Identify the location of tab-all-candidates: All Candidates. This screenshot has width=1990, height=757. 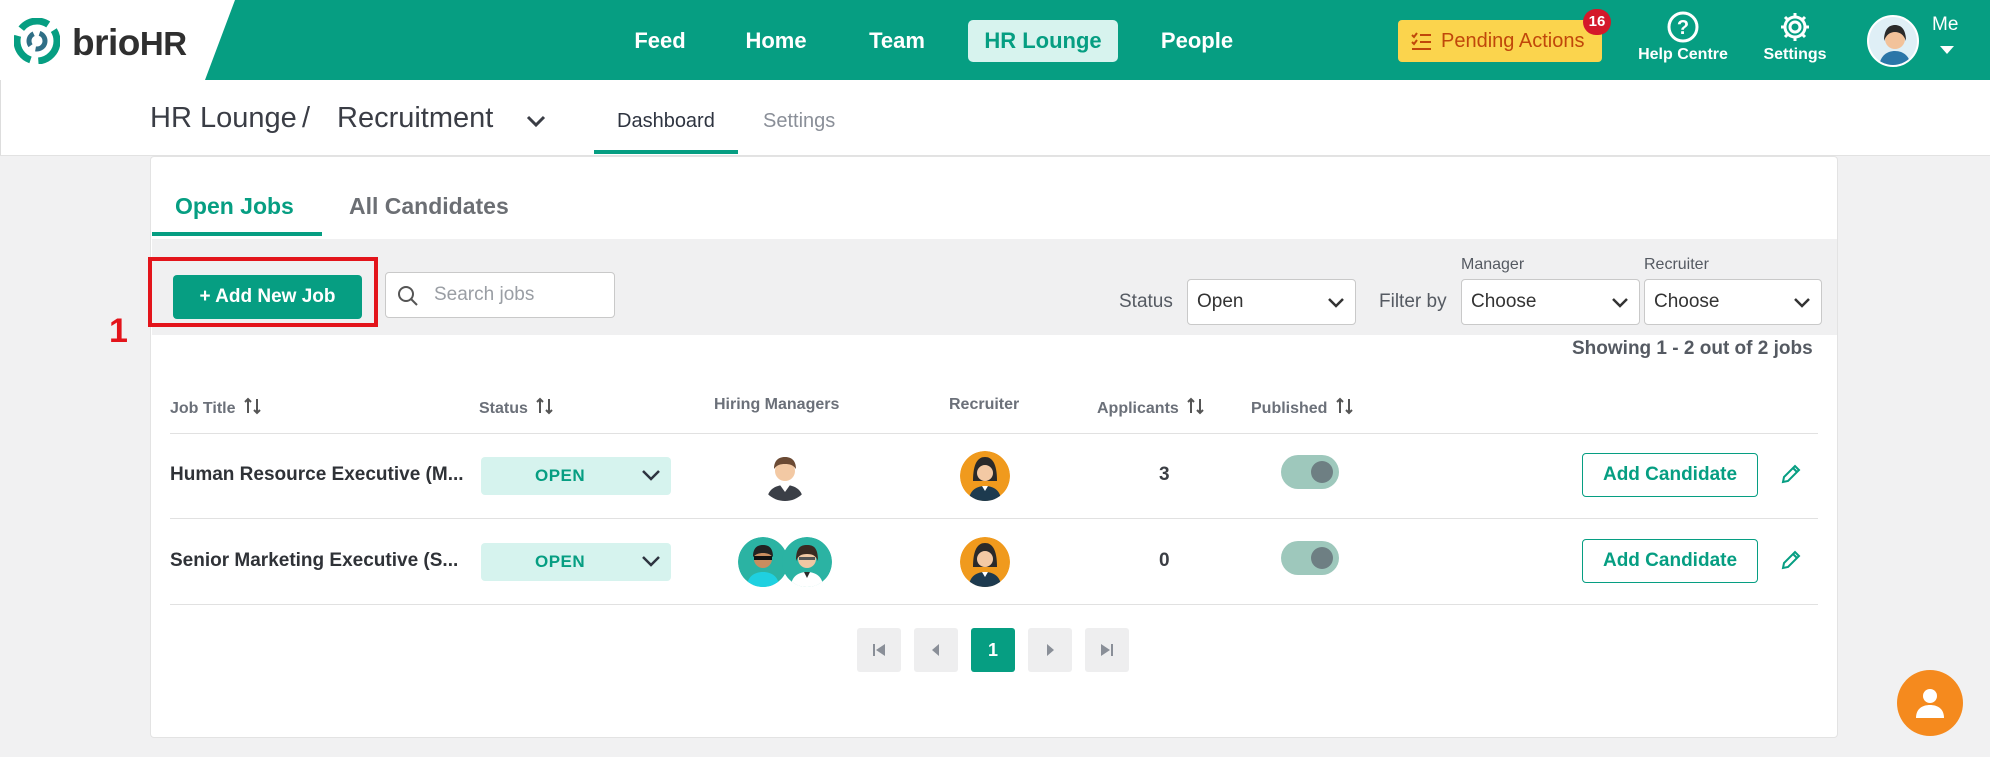
(429, 206).